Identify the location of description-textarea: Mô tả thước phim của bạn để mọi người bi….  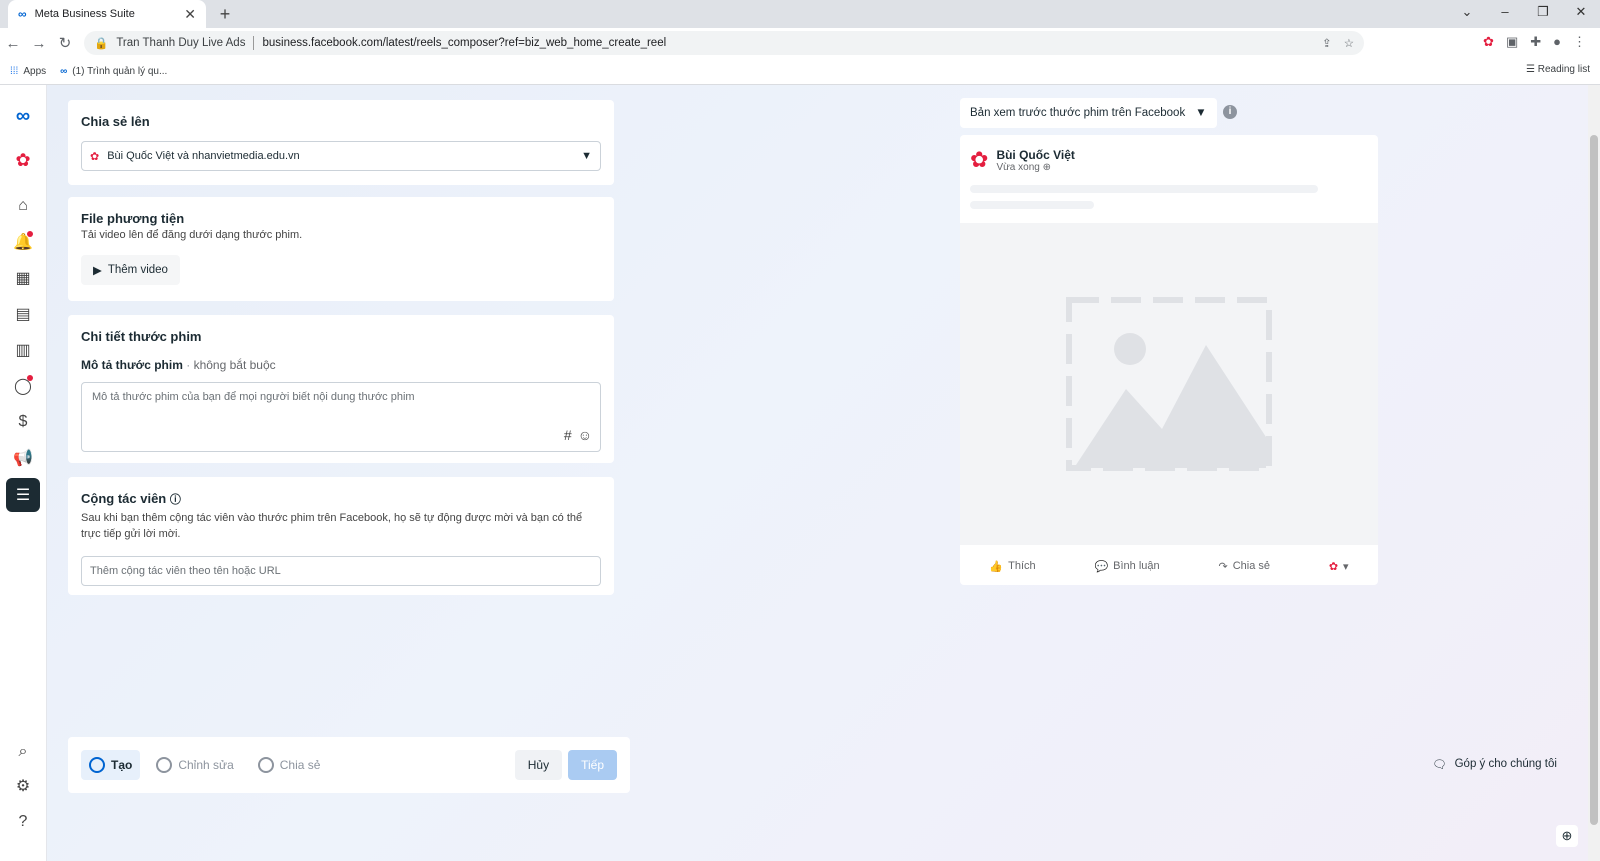
(341, 417).